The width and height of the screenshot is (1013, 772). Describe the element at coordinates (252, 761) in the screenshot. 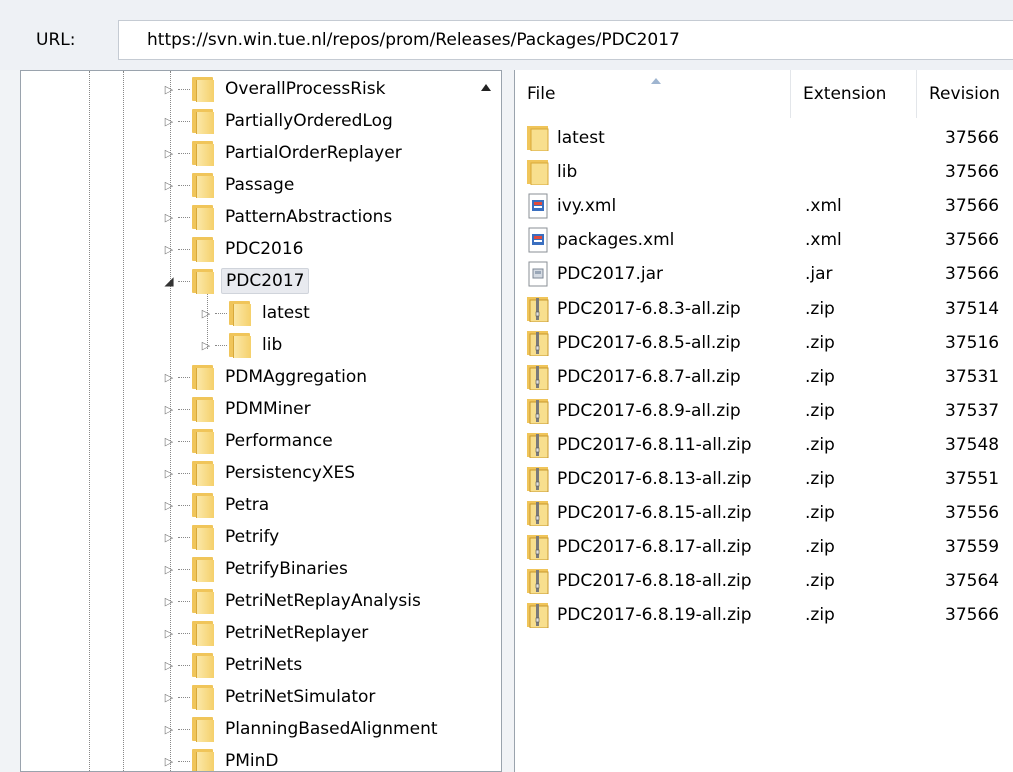

I see `tree-item-label: PMinD` at that location.